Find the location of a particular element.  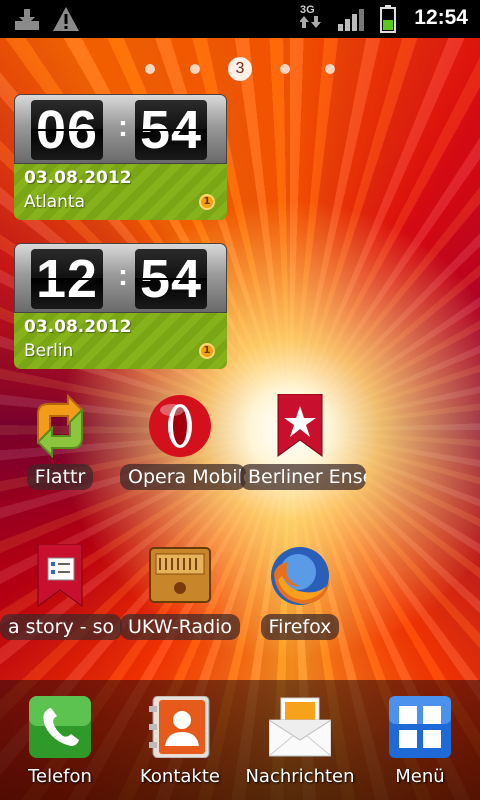

download-icon is located at coordinates (27, 21).